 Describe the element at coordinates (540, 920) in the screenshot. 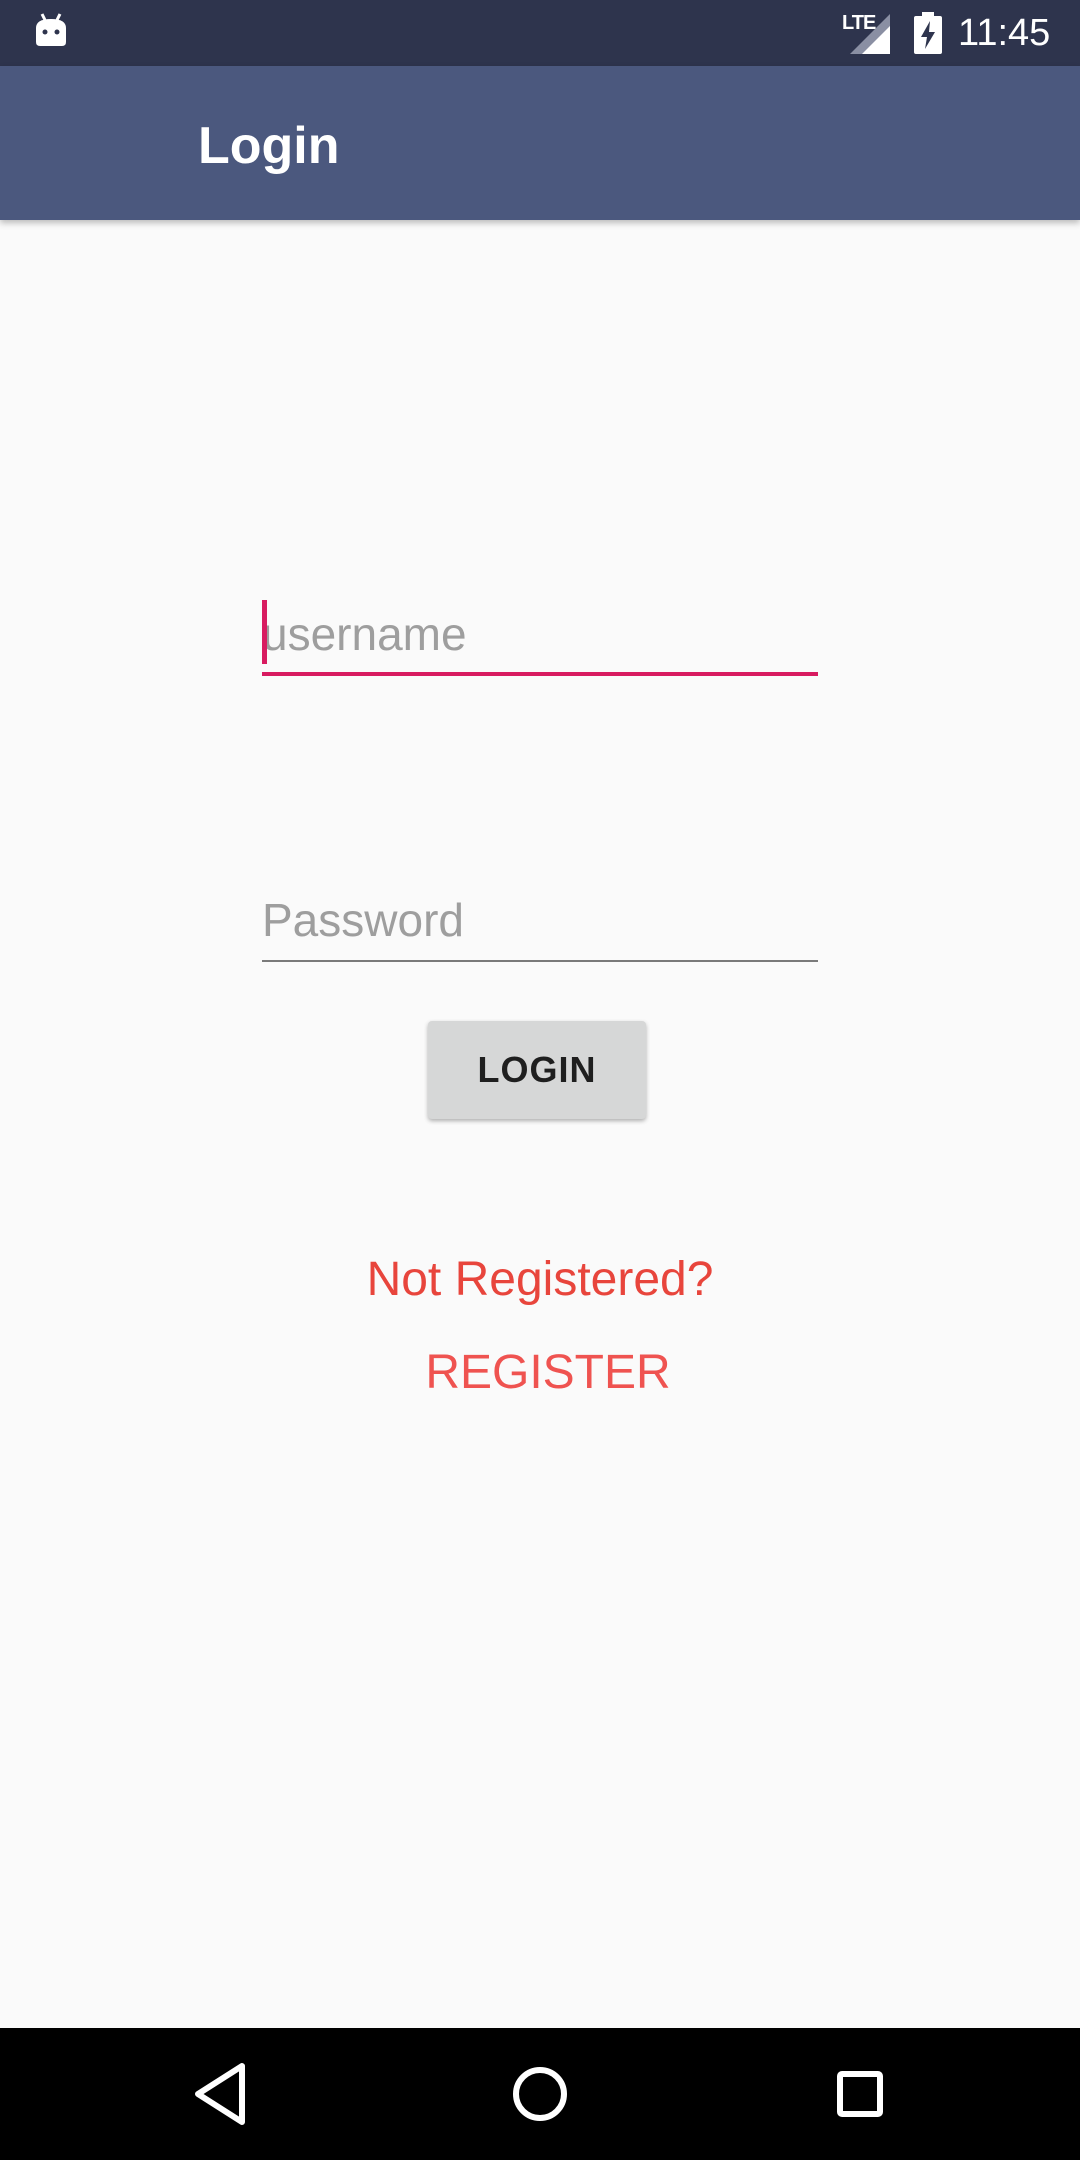

I see `password-input` at that location.